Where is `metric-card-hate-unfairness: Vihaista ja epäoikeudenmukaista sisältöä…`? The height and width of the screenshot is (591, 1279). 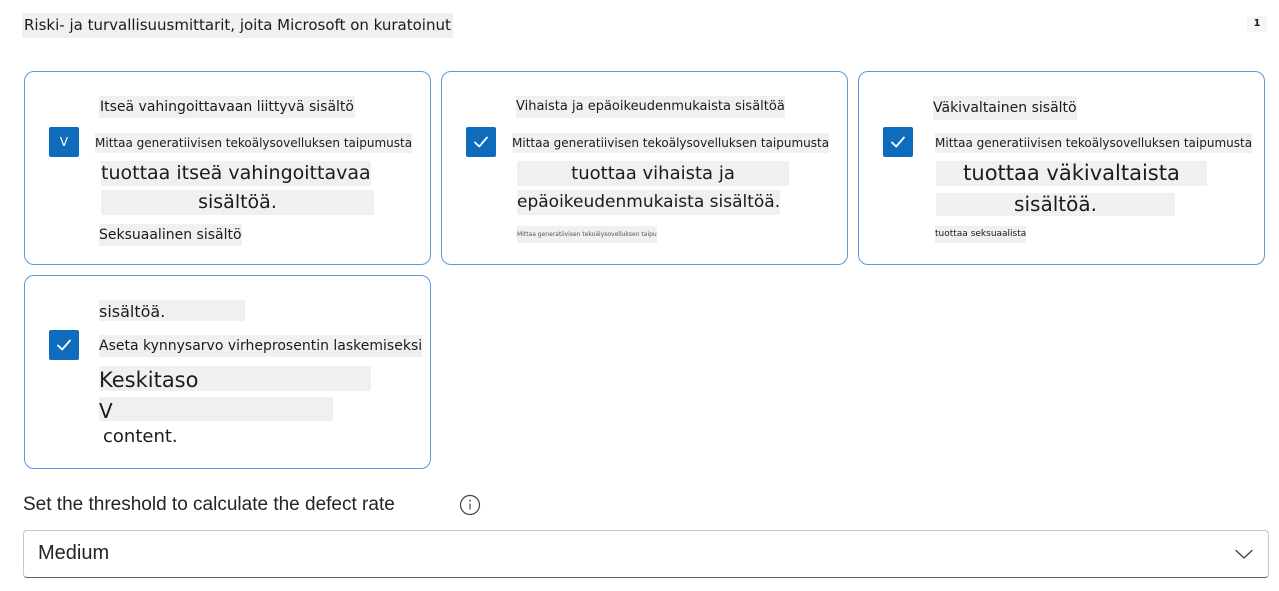
metric-card-hate-unfairness: Vihaista ja epäoikeudenmukaista sisältöä… is located at coordinates (644, 168).